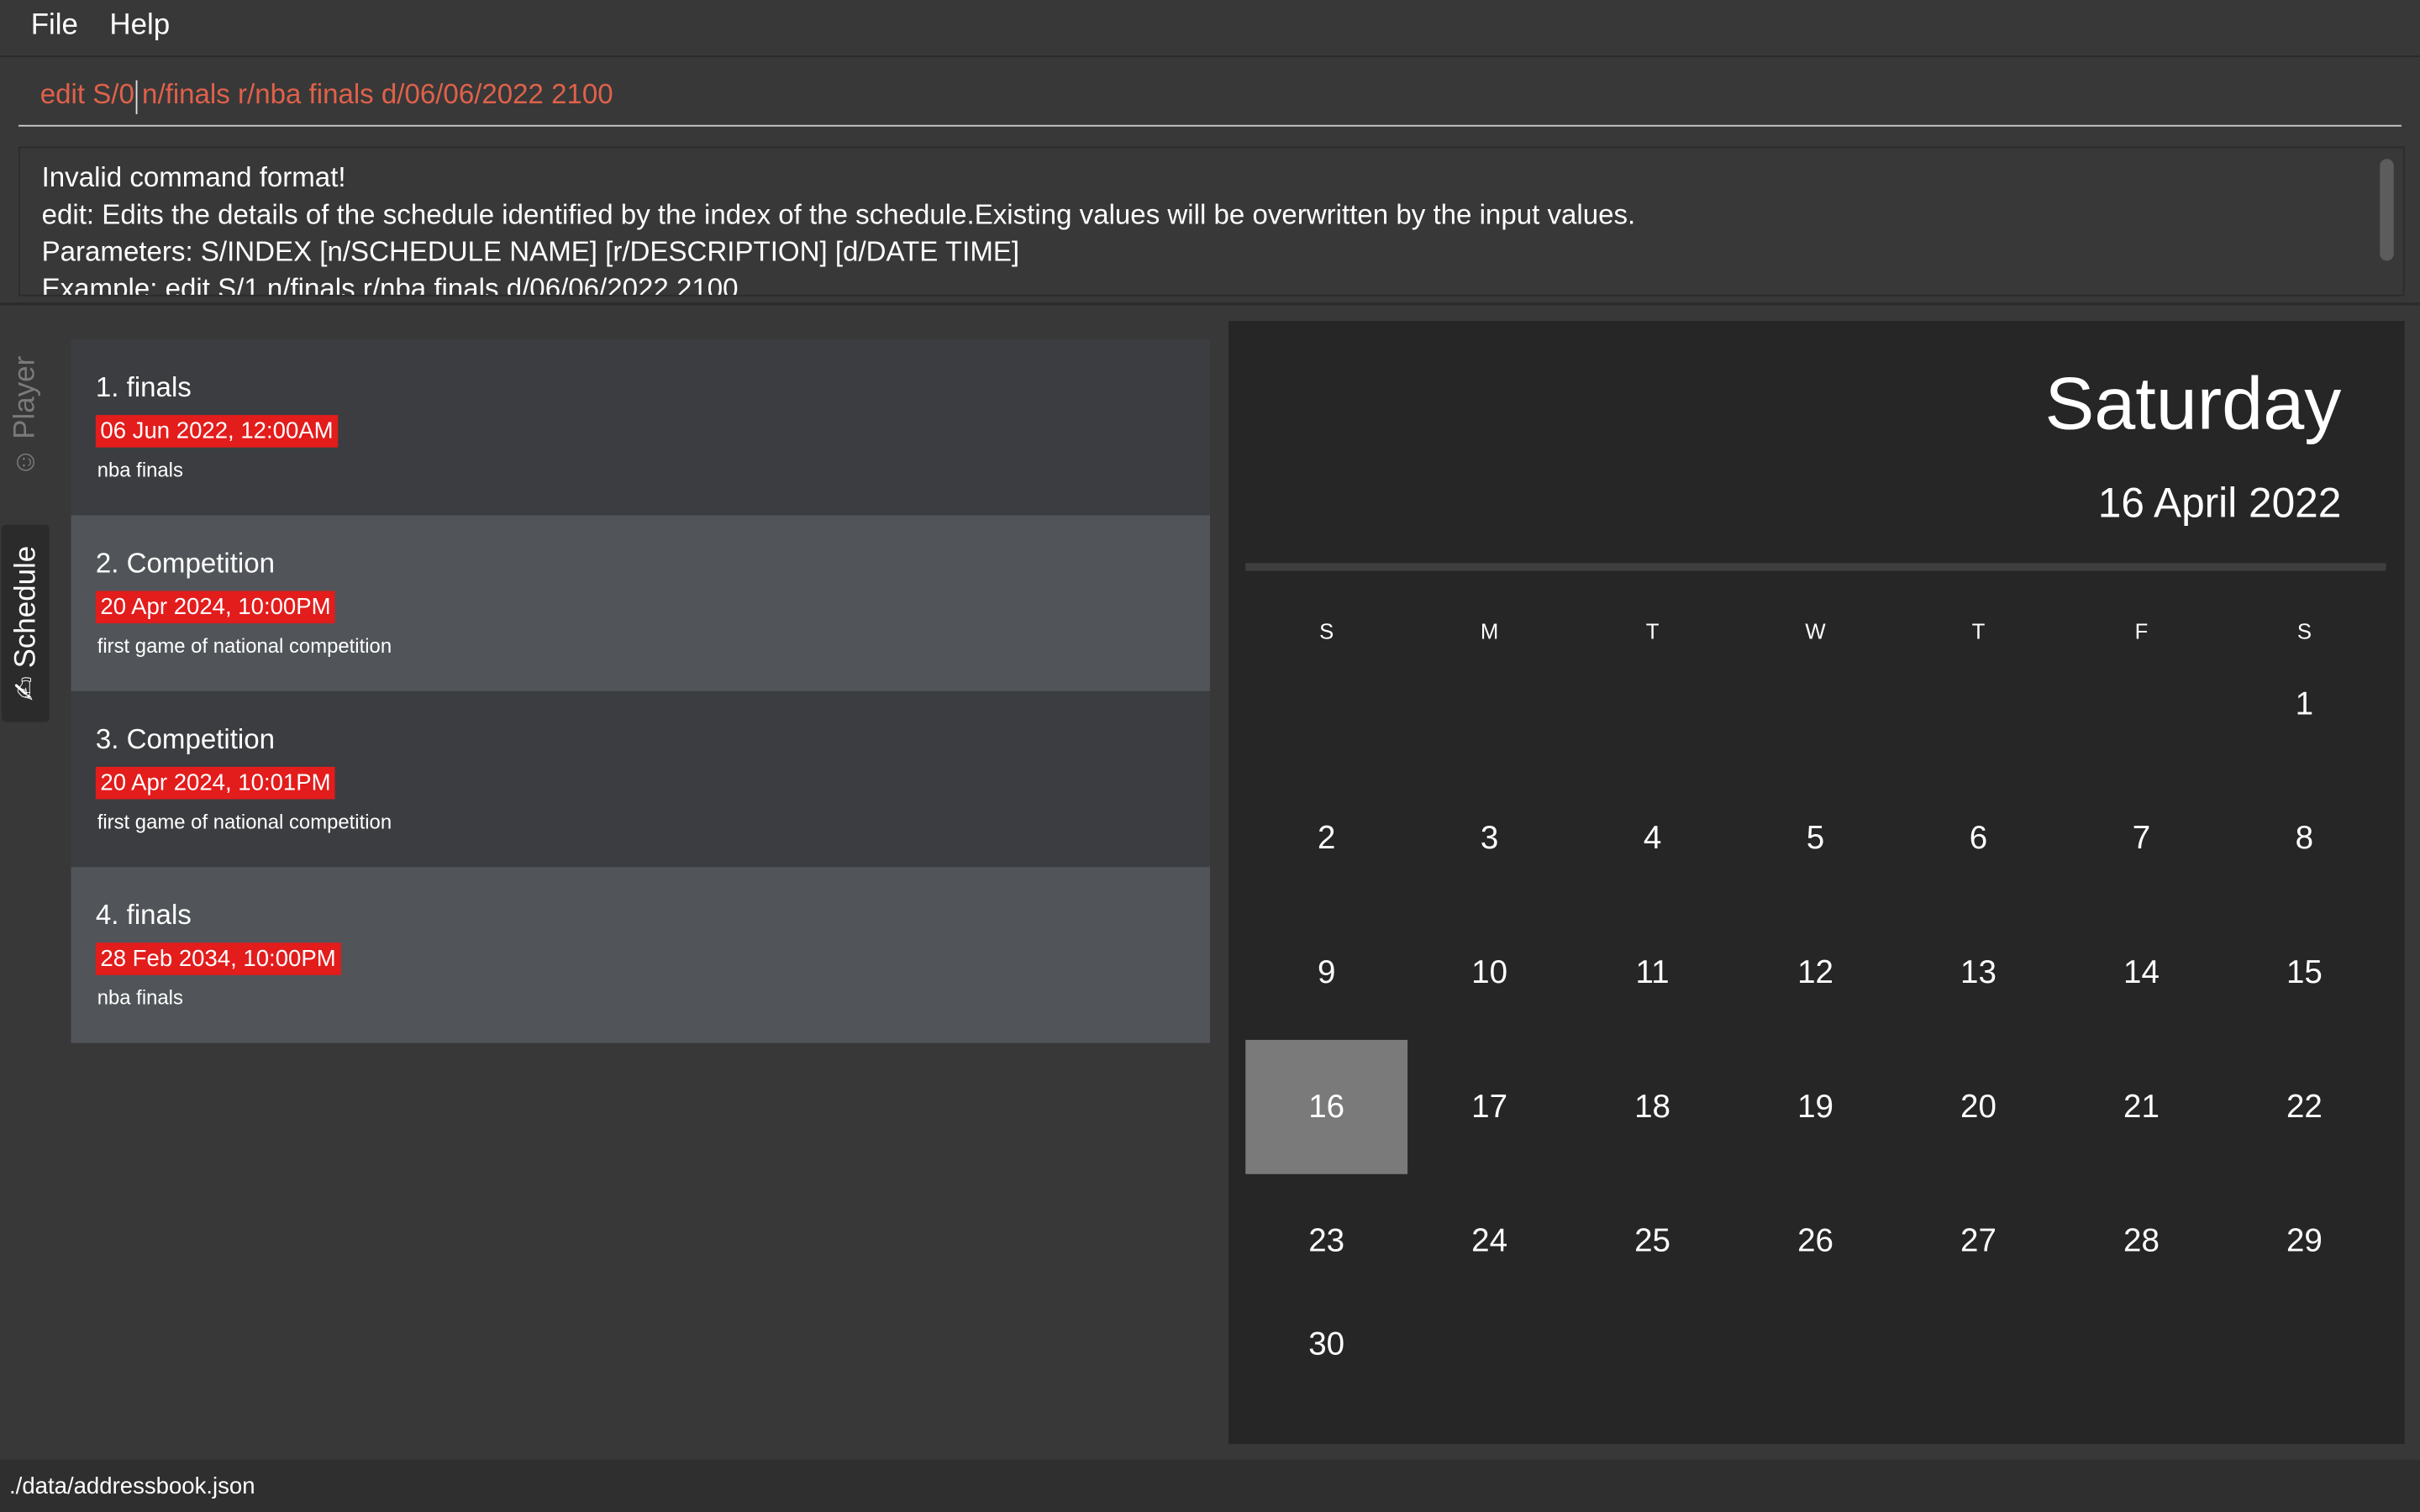 This screenshot has height=1512, width=2420. I want to click on calendar-day: 26, so click(1815, 1241).